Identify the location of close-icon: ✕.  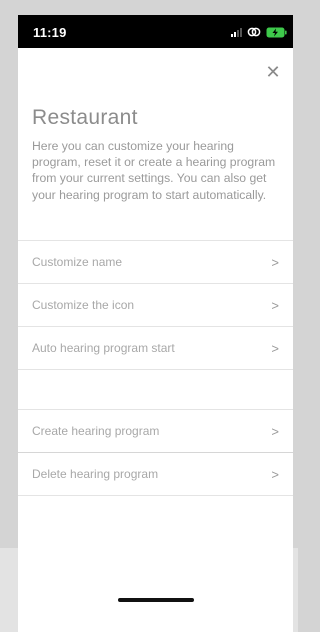
(273, 72).